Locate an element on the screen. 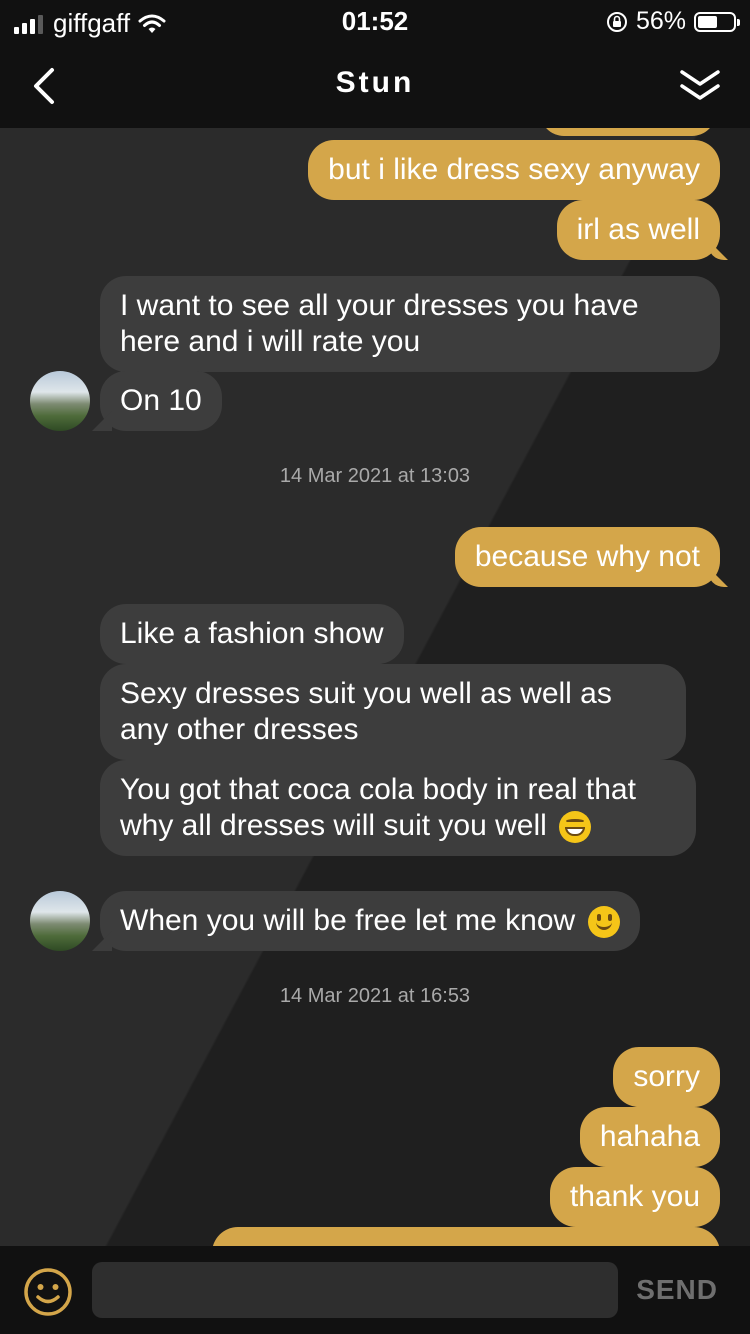 Image resolution: width=750 pixels, height=1334 pixels. message-bubble-outgoing: irl as well is located at coordinates (638, 230).